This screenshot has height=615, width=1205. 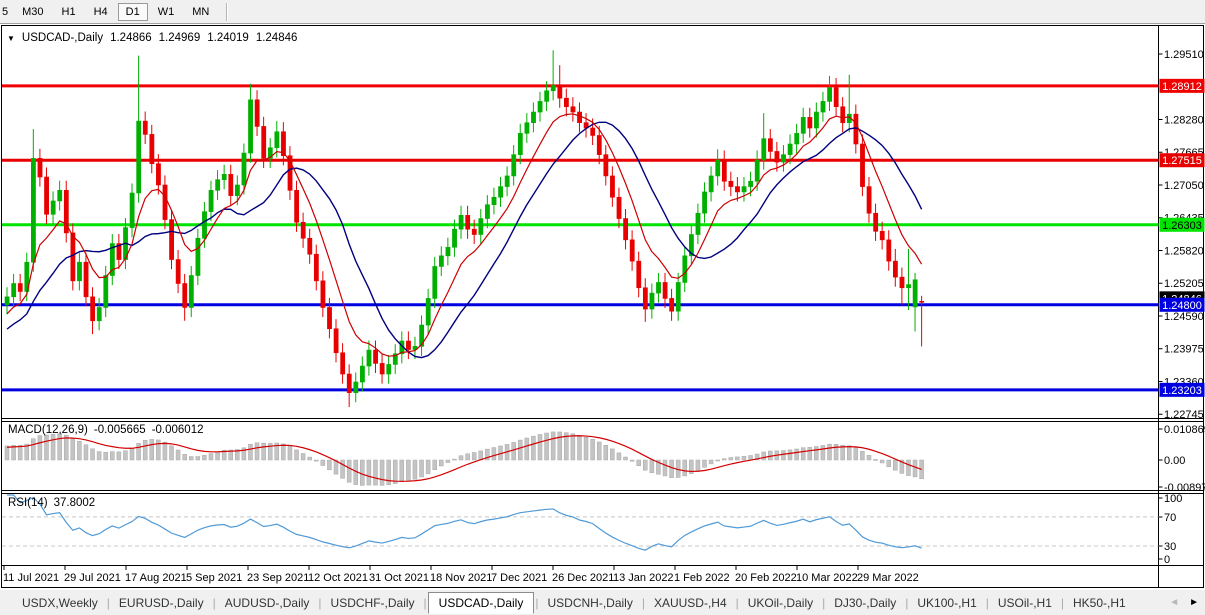 What do you see at coordinates (690, 603) in the screenshot?
I see `chart-tab-xauusd: XAUUSD-,H4` at bounding box center [690, 603].